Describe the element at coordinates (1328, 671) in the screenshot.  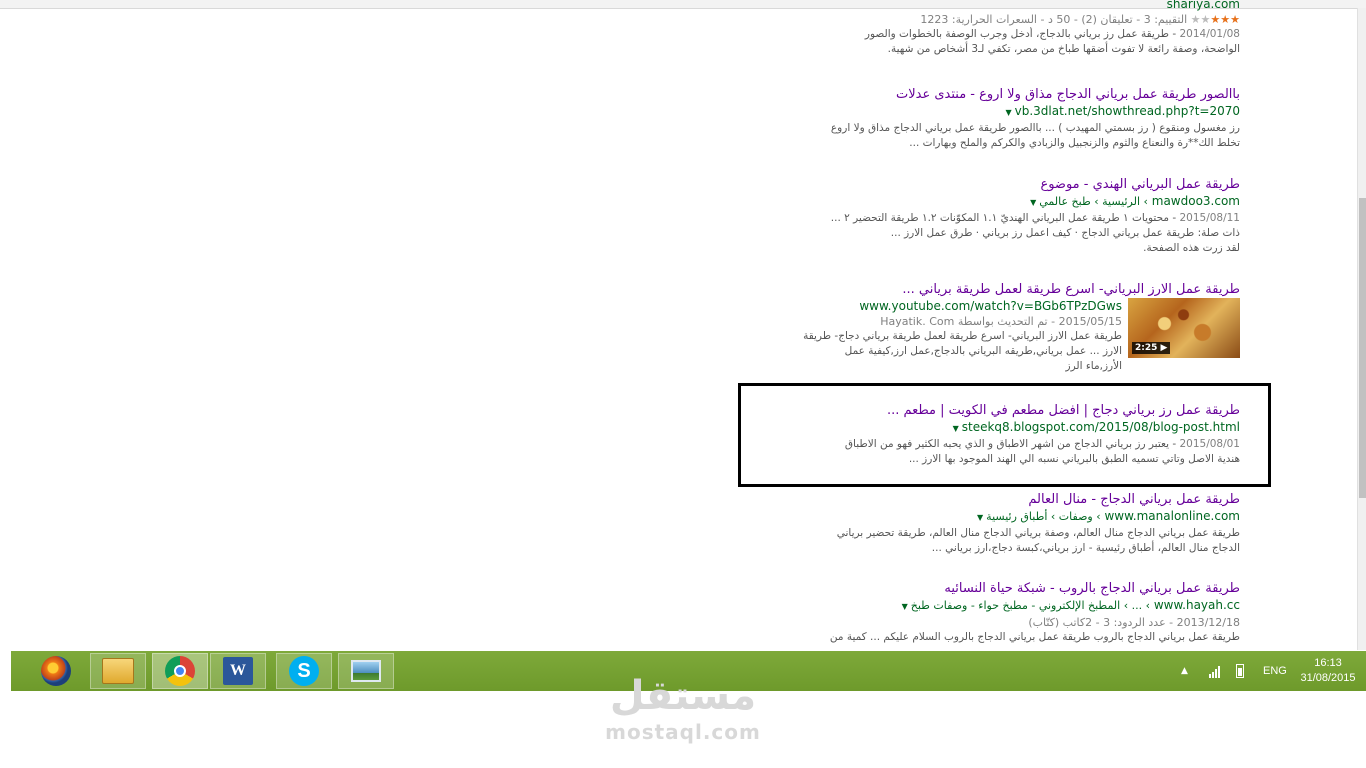
I see `system-clock: 16:13 31/08/2015` at that location.